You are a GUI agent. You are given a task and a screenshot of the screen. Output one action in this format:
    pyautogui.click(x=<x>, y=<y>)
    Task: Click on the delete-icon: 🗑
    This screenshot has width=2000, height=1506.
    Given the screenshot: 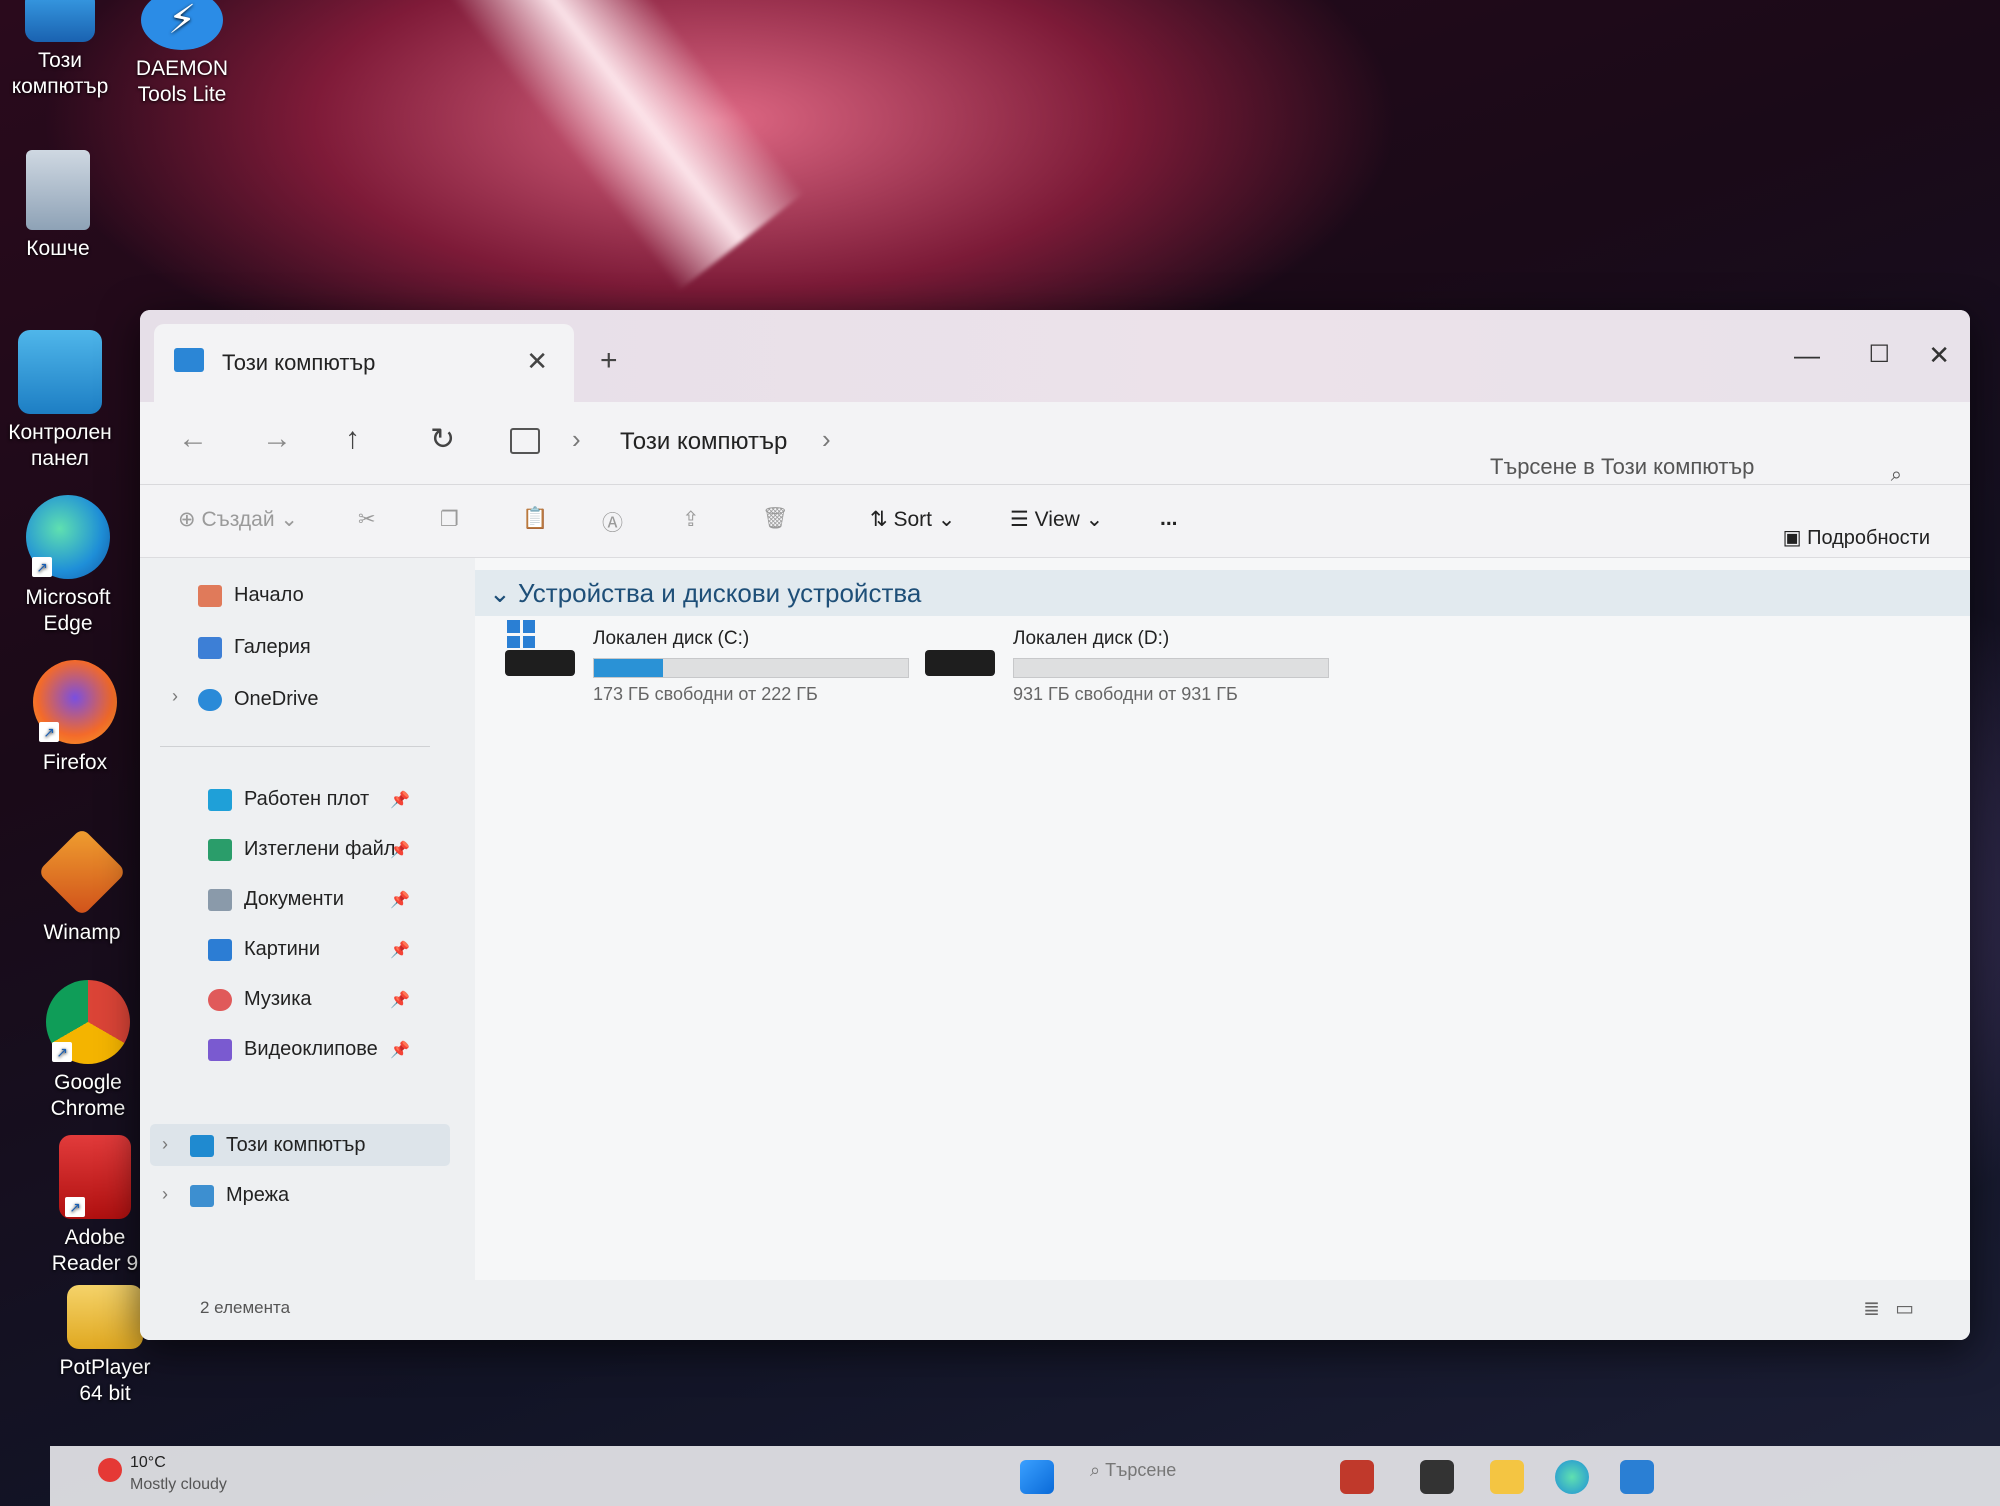 What is the action you would take?
    pyautogui.click(x=775, y=519)
    